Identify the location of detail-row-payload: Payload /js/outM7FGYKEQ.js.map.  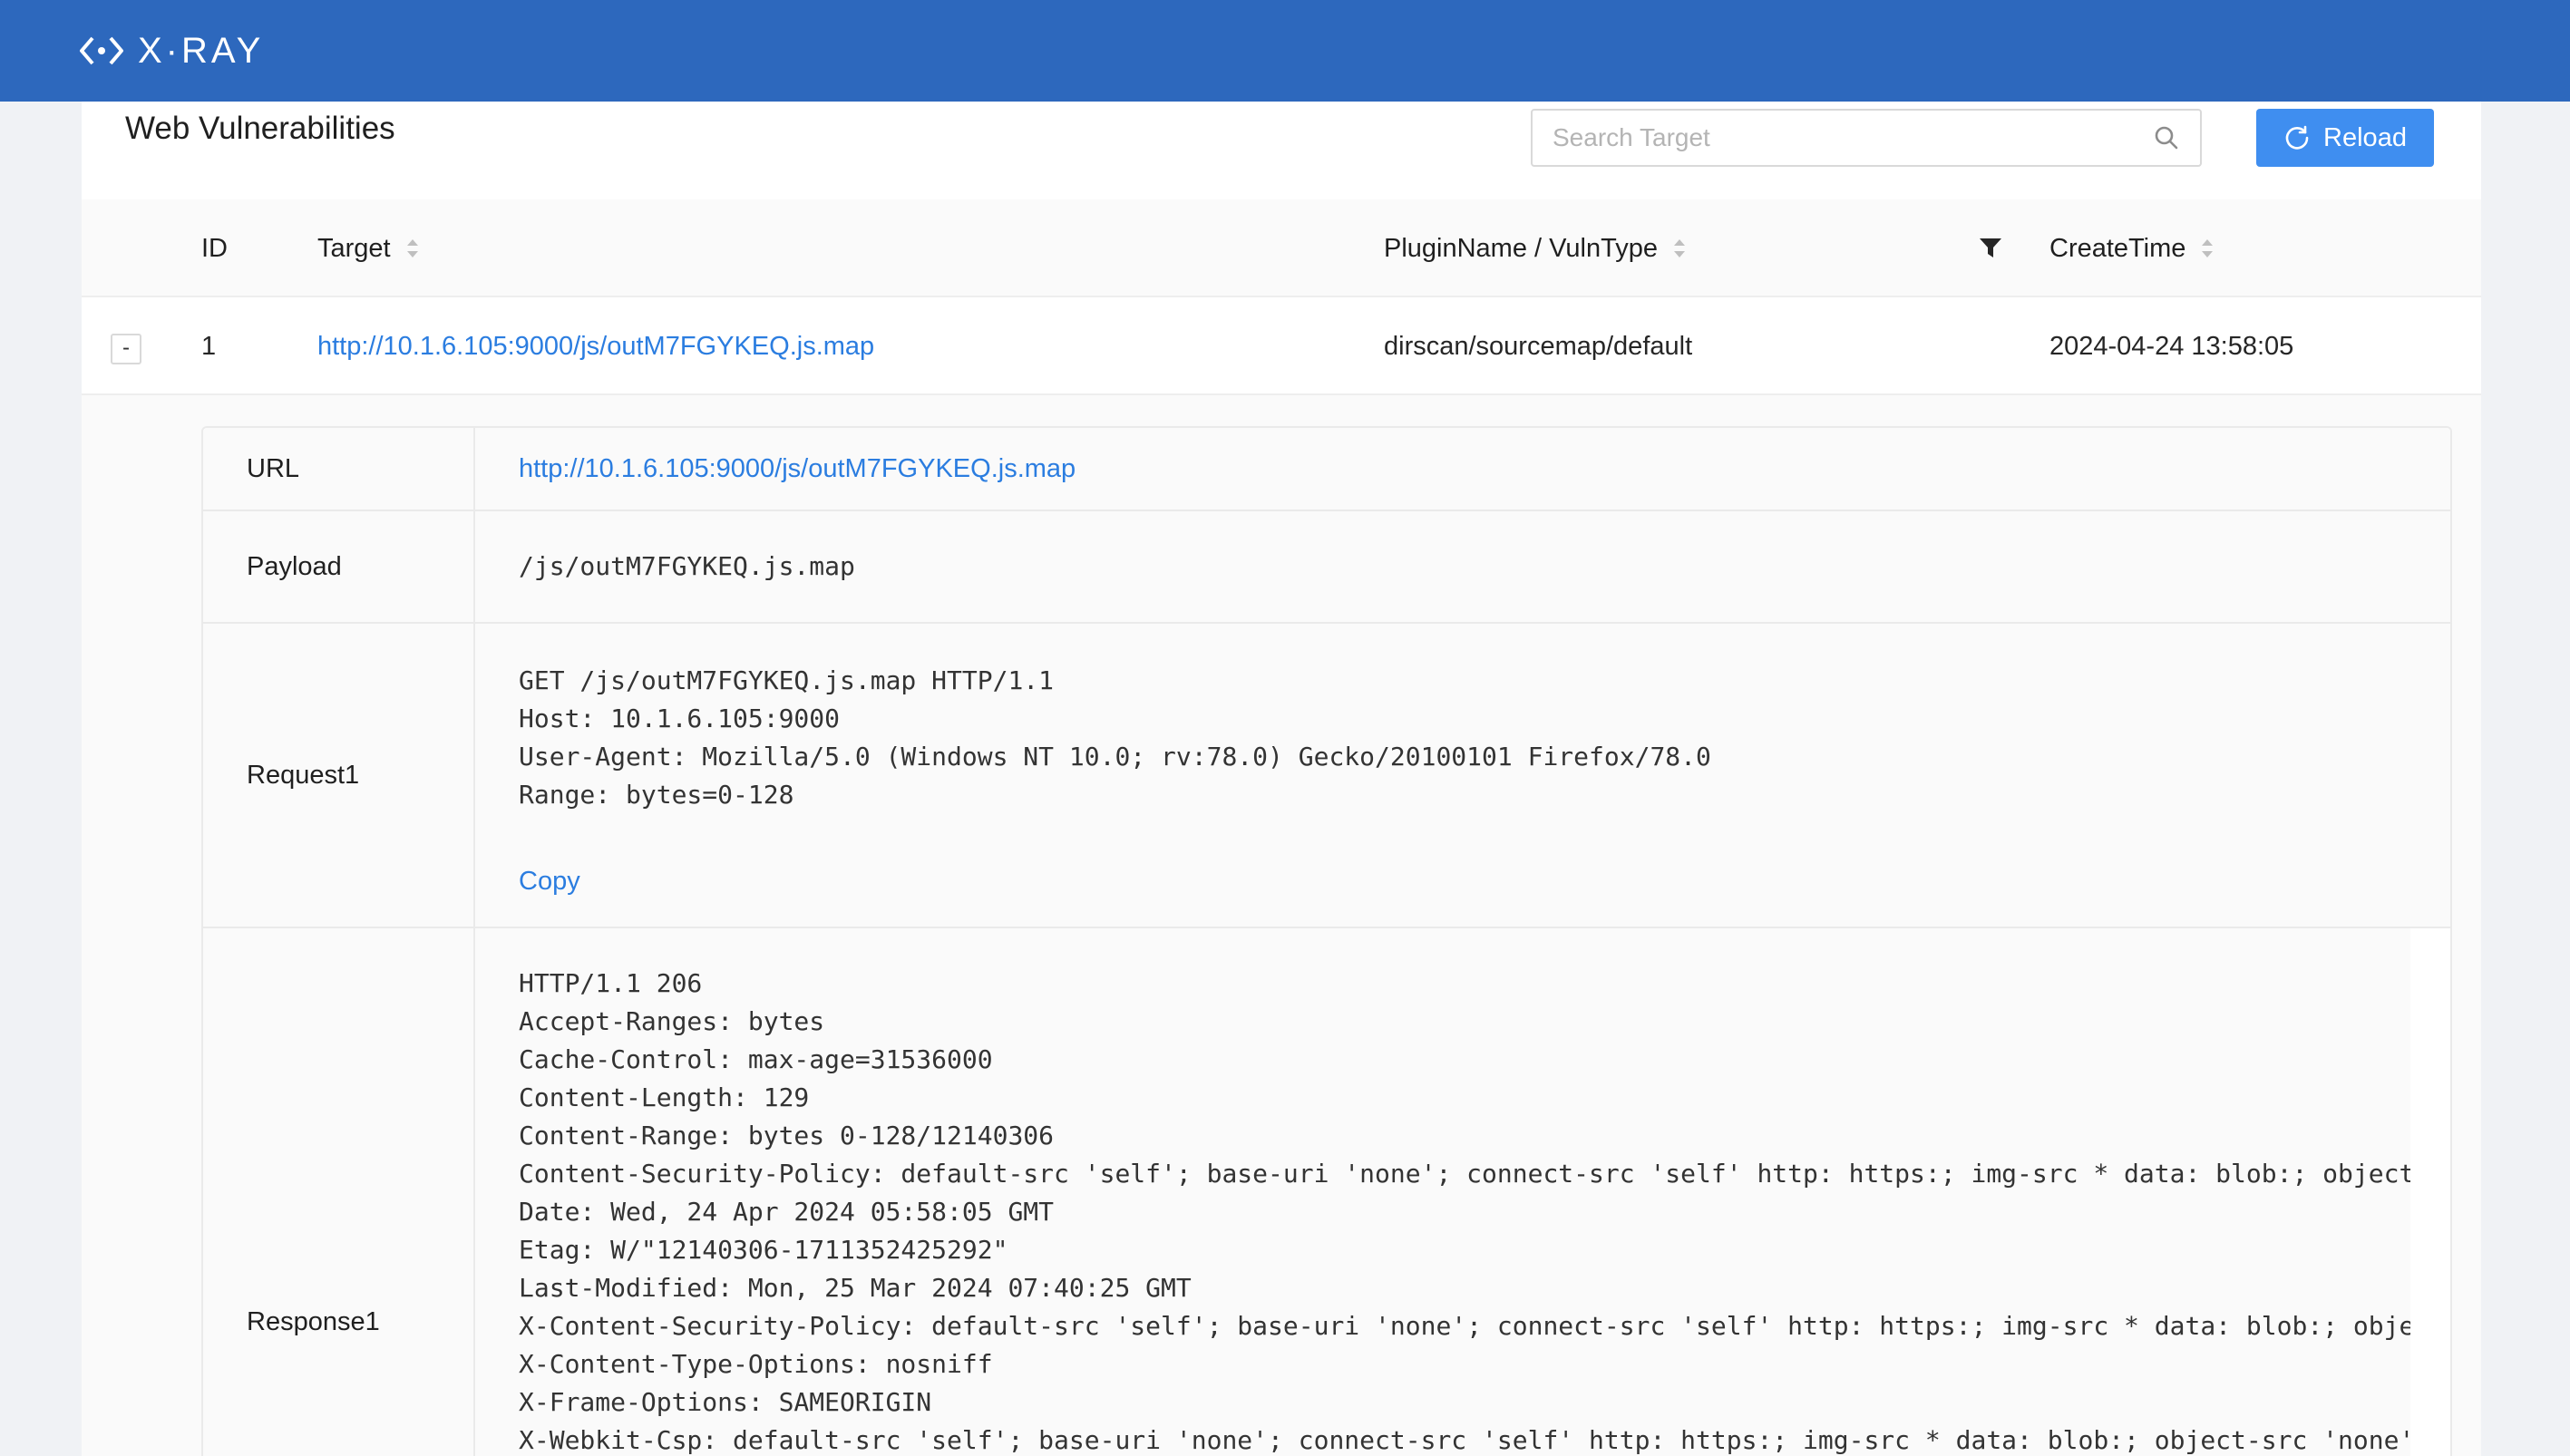
(1327, 567).